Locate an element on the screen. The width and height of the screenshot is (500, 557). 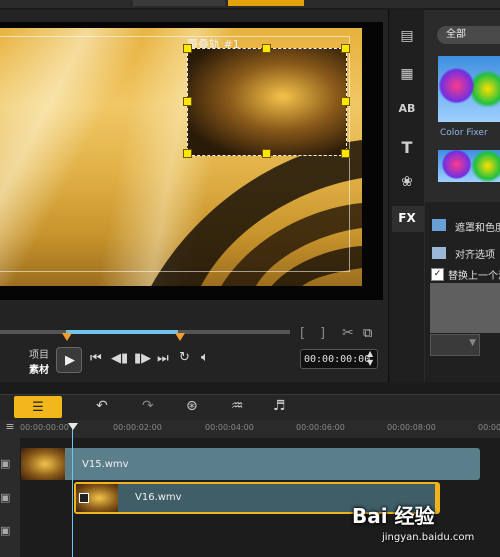
play-icon: ▶ is located at coordinates (70, 360).